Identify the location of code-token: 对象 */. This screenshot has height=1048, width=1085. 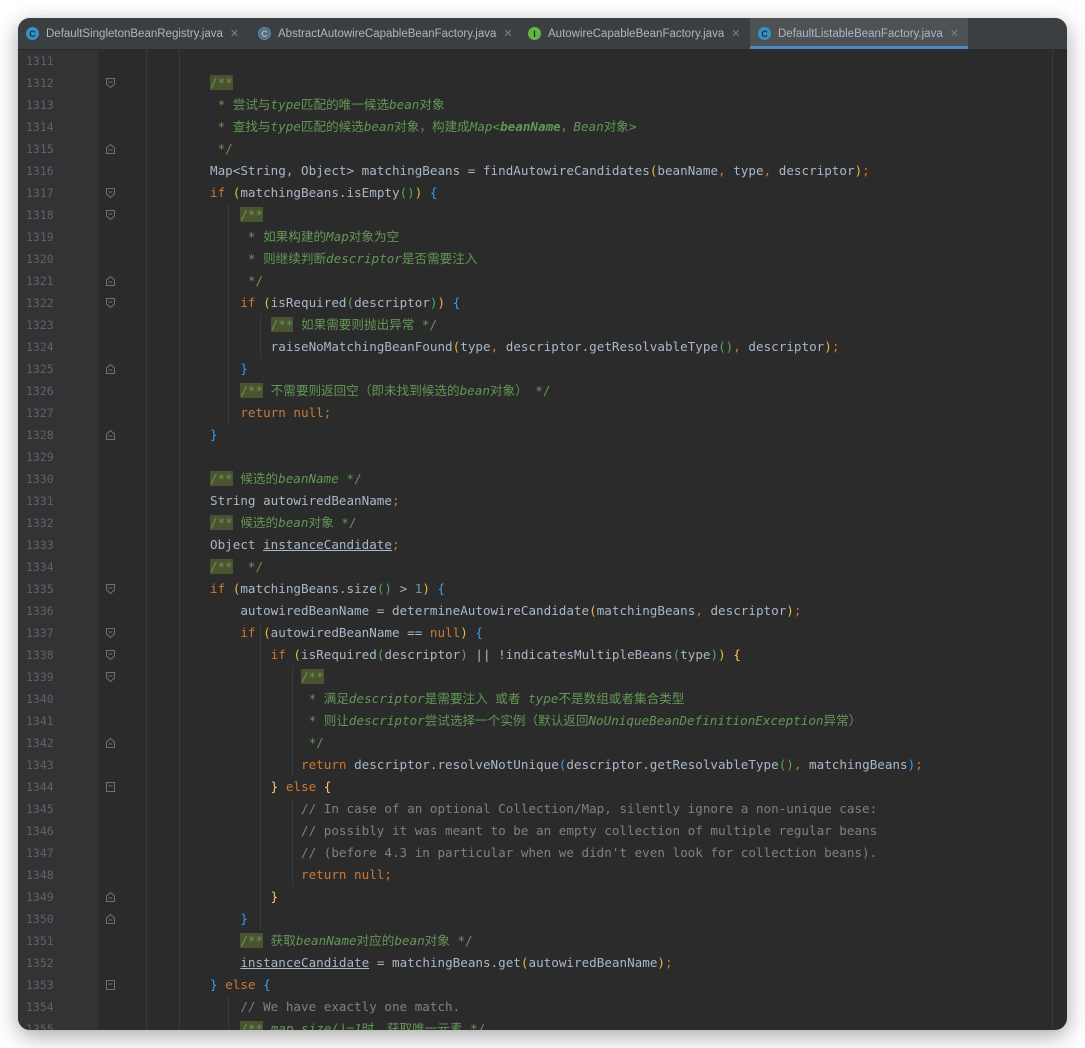
(448, 940).